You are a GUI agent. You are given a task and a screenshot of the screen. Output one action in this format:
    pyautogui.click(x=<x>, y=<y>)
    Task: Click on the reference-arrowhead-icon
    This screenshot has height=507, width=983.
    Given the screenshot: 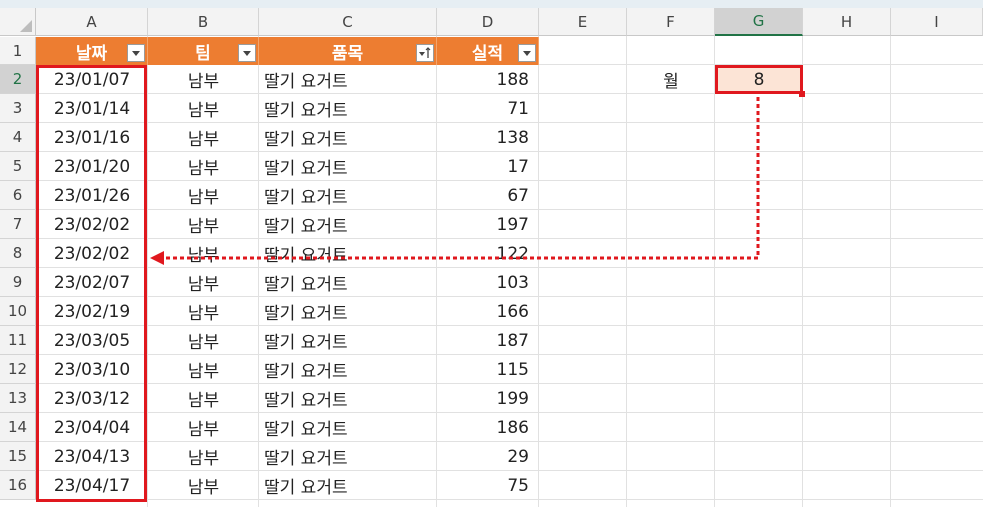 What is the action you would take?
    pyautogui.click(x=157, y=258)
    